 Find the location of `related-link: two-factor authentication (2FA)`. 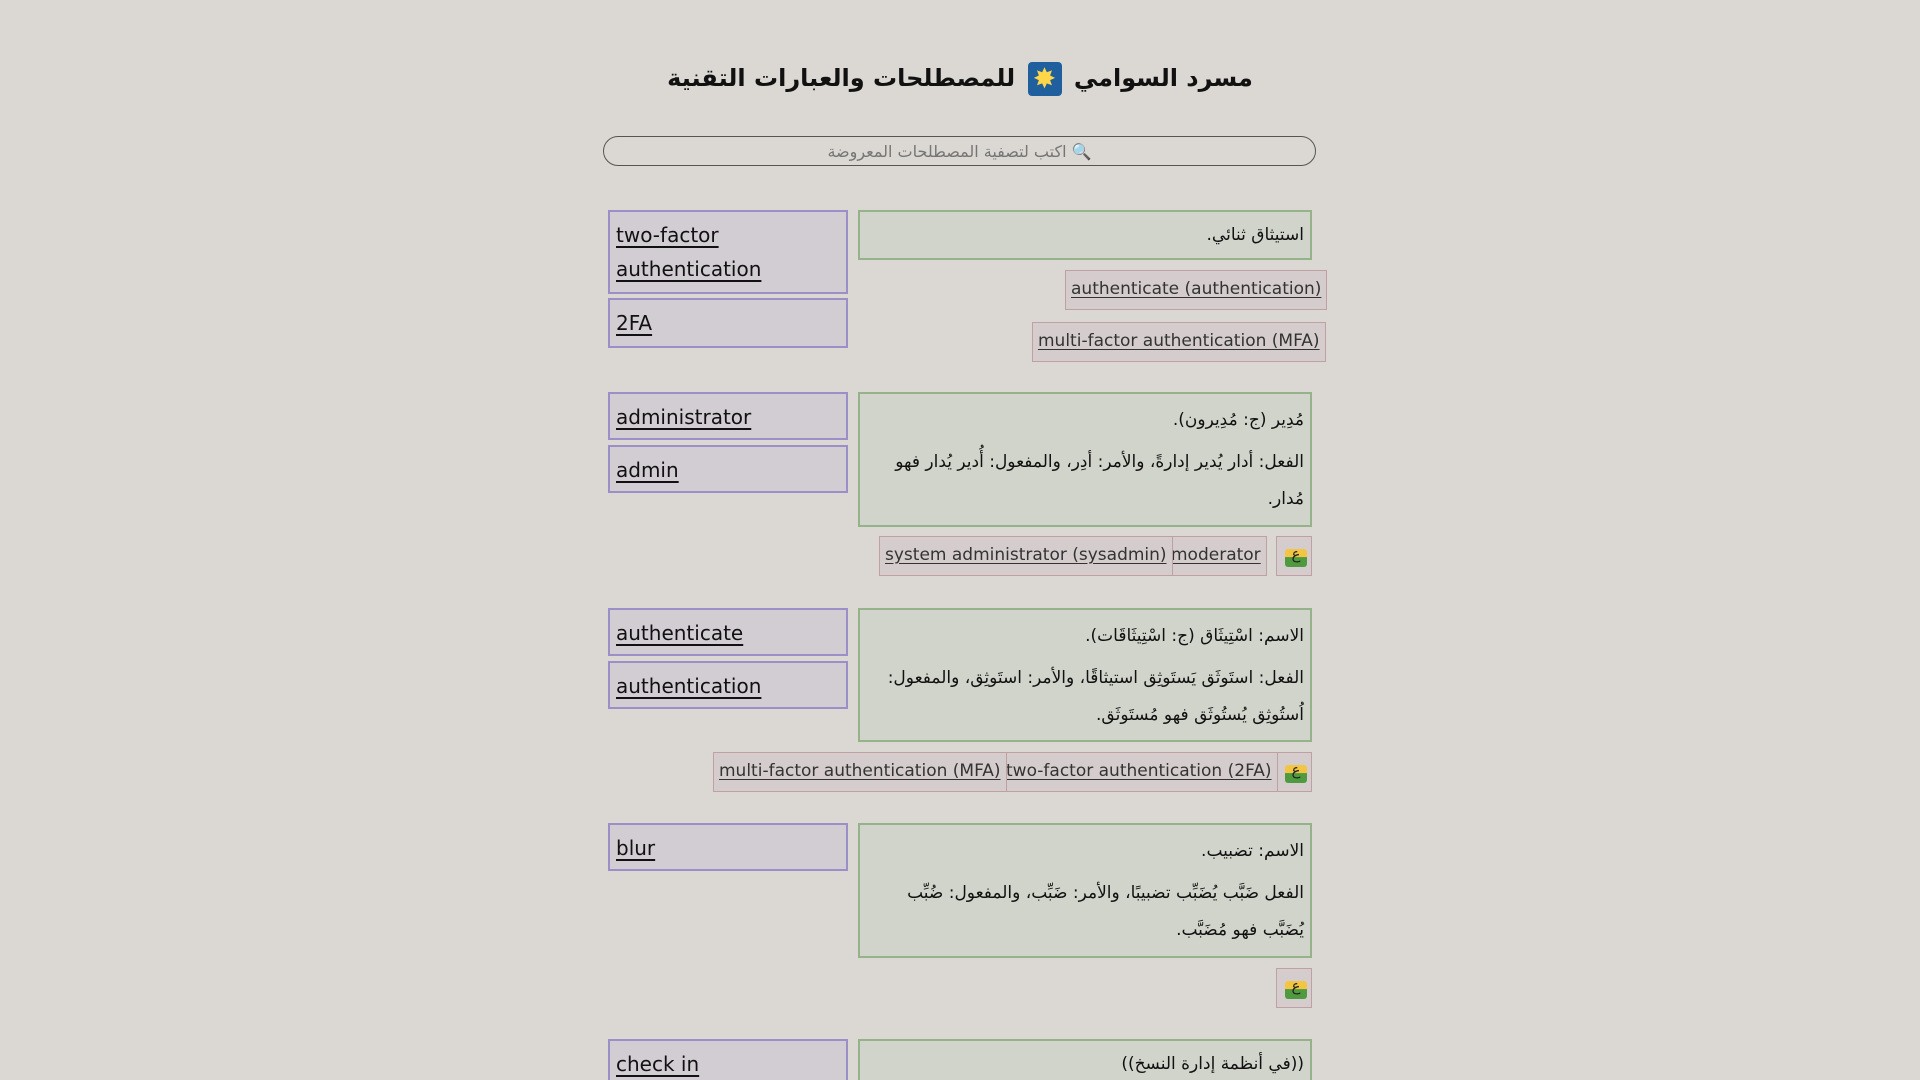

related-link: two-factor authentication (2FA) is located at coordinates (1139, 772).